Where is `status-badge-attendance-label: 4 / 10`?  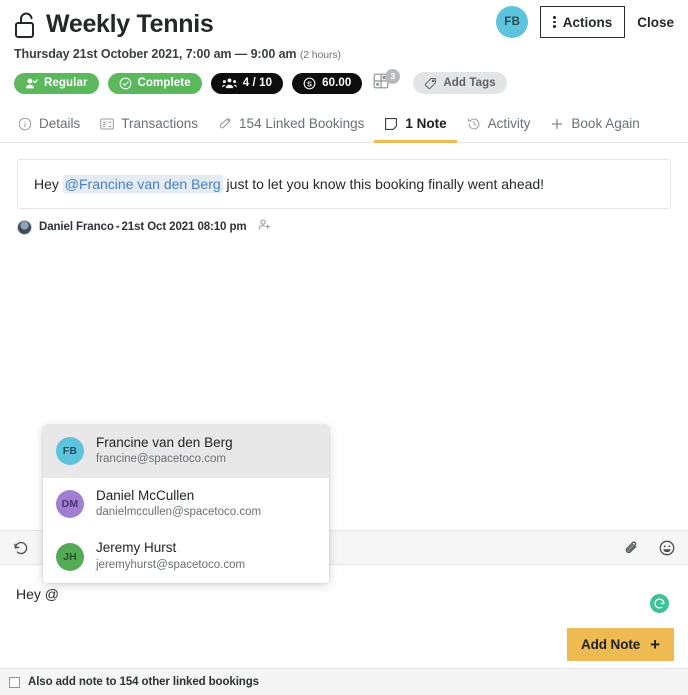 status-badge-attendance-label: 4 / 10 is located at coordinates (257, 83).